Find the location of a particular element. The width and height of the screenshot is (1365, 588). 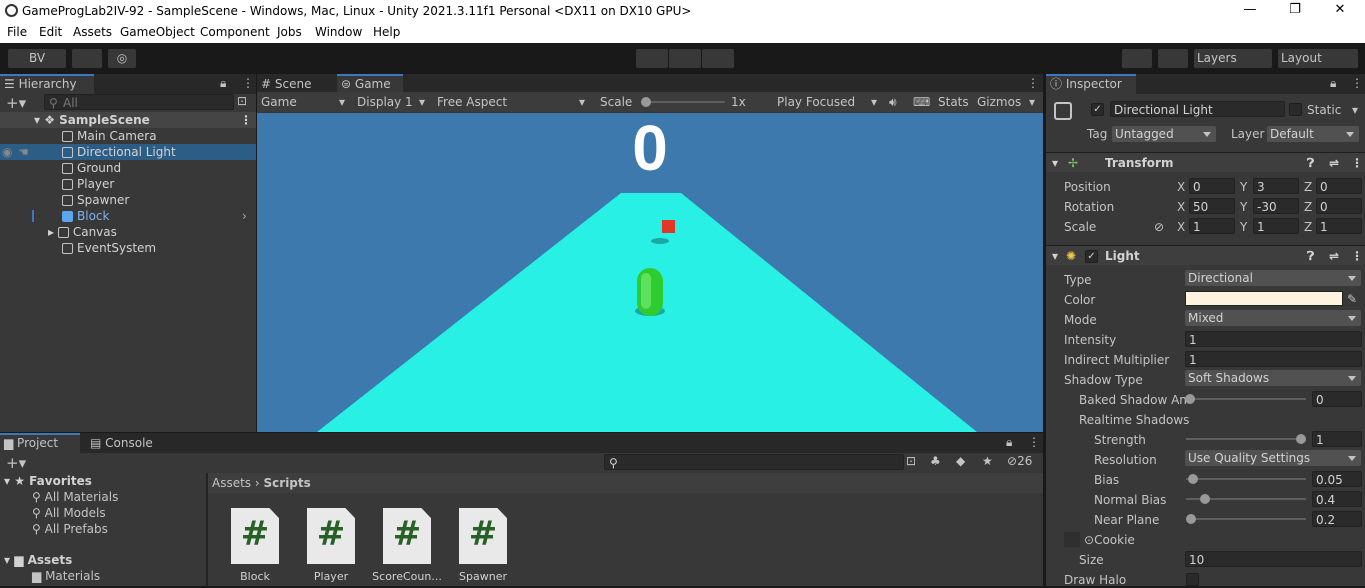

static-chevron-down-icon: ▾ is located at coordinates (1355, 110).